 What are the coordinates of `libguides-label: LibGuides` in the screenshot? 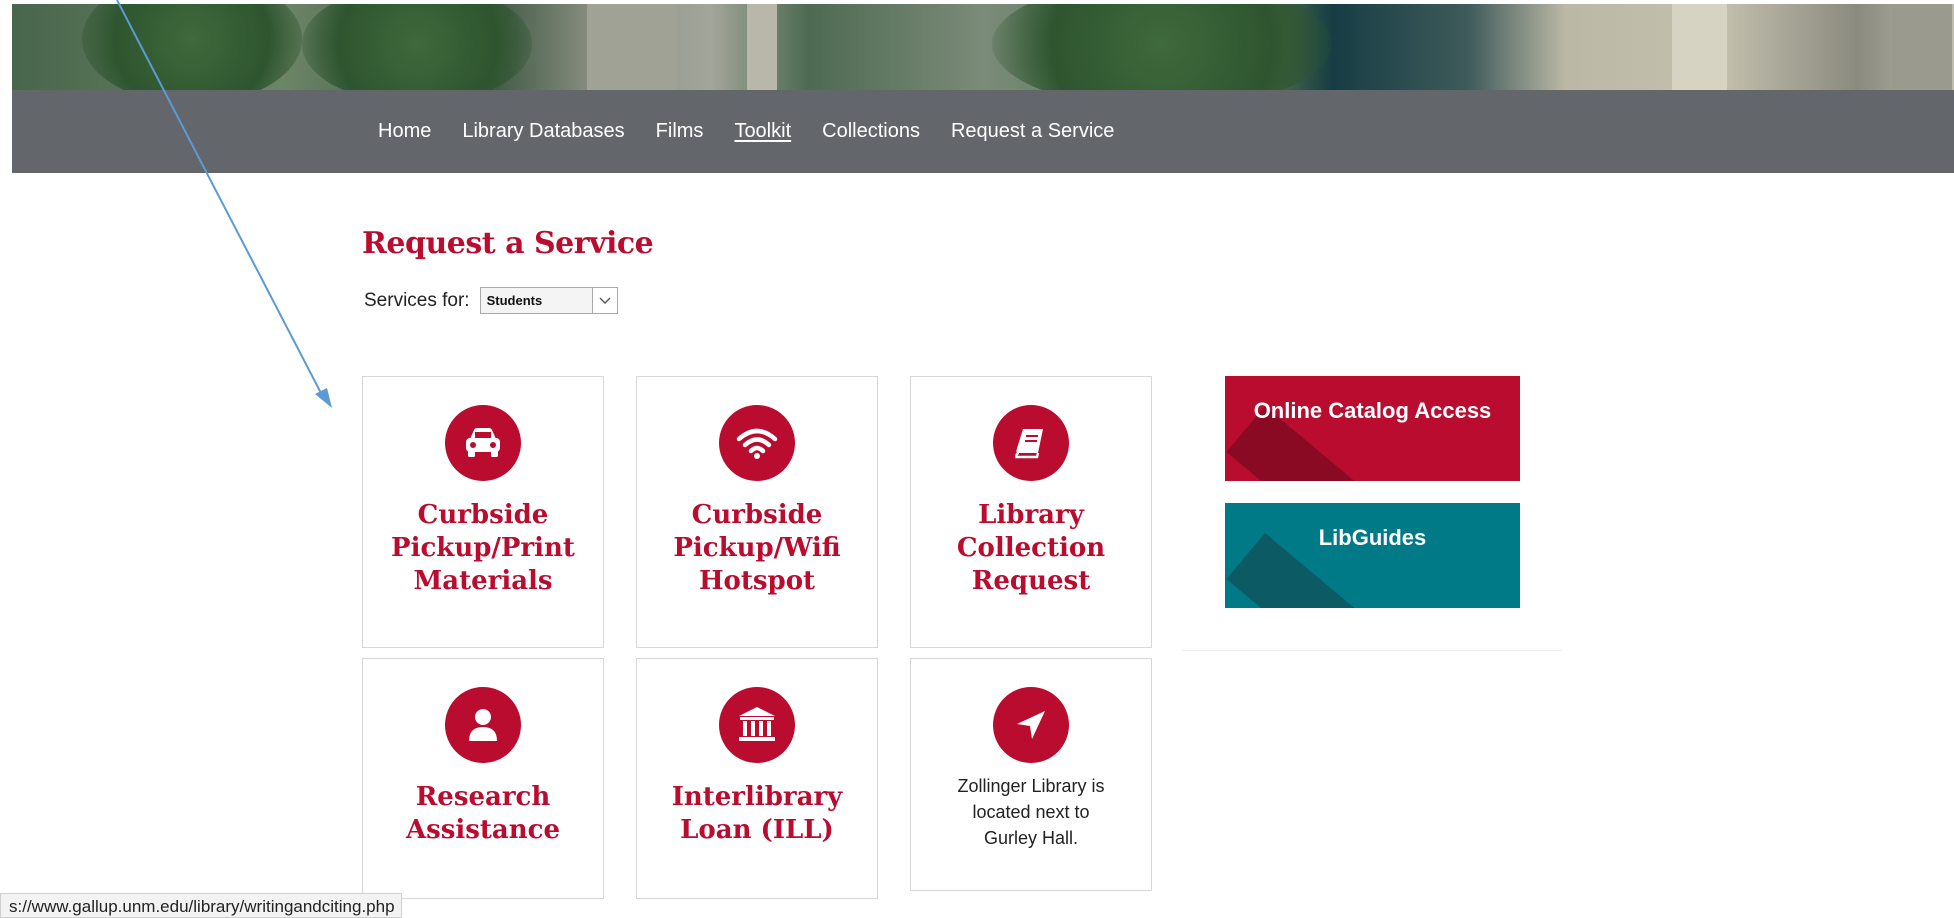 It's located at (1372, 537).